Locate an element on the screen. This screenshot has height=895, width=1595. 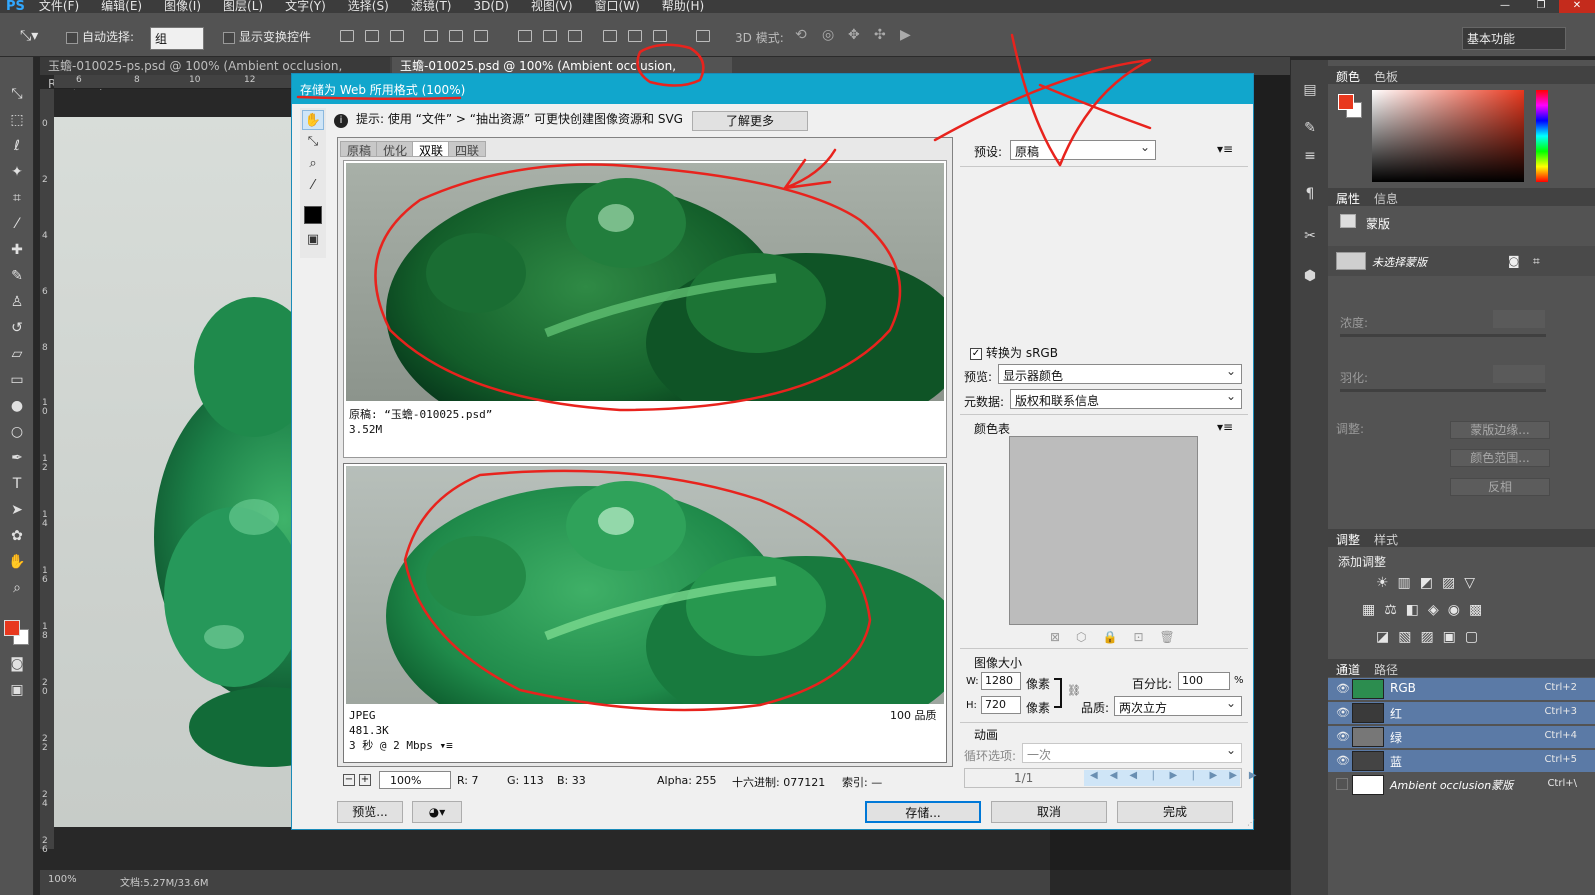
menu-help: 帮助(H) is located at coordinates (683, 6).